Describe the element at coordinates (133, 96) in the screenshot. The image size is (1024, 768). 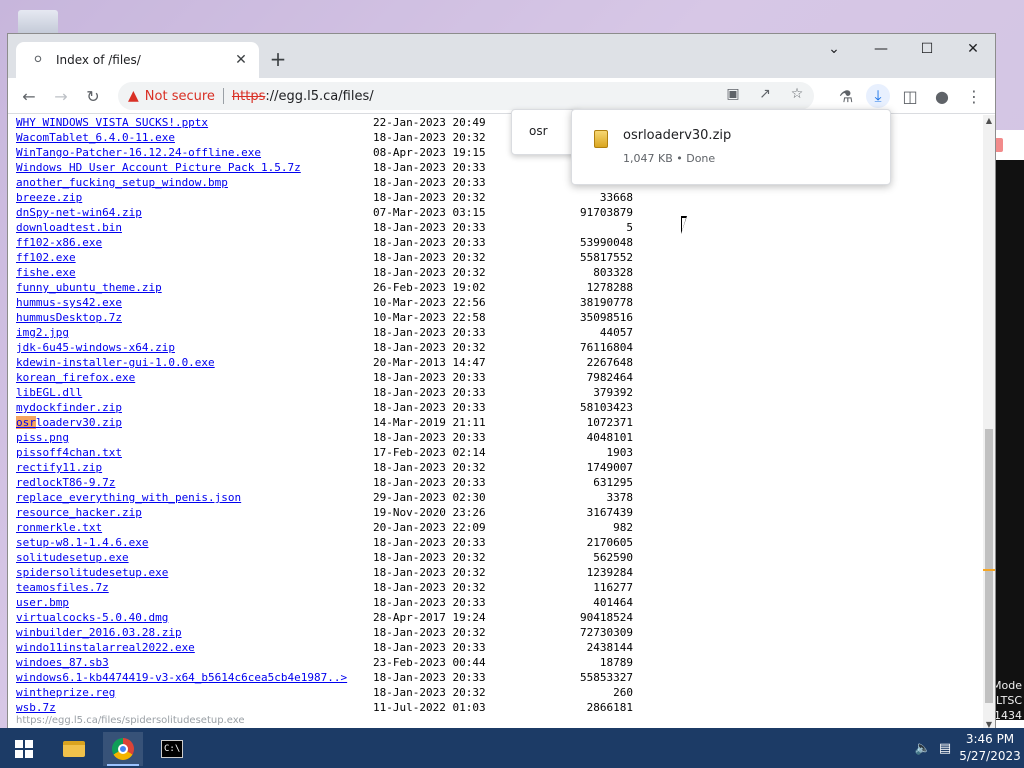
I see `warning-icon: ▲` at that location.